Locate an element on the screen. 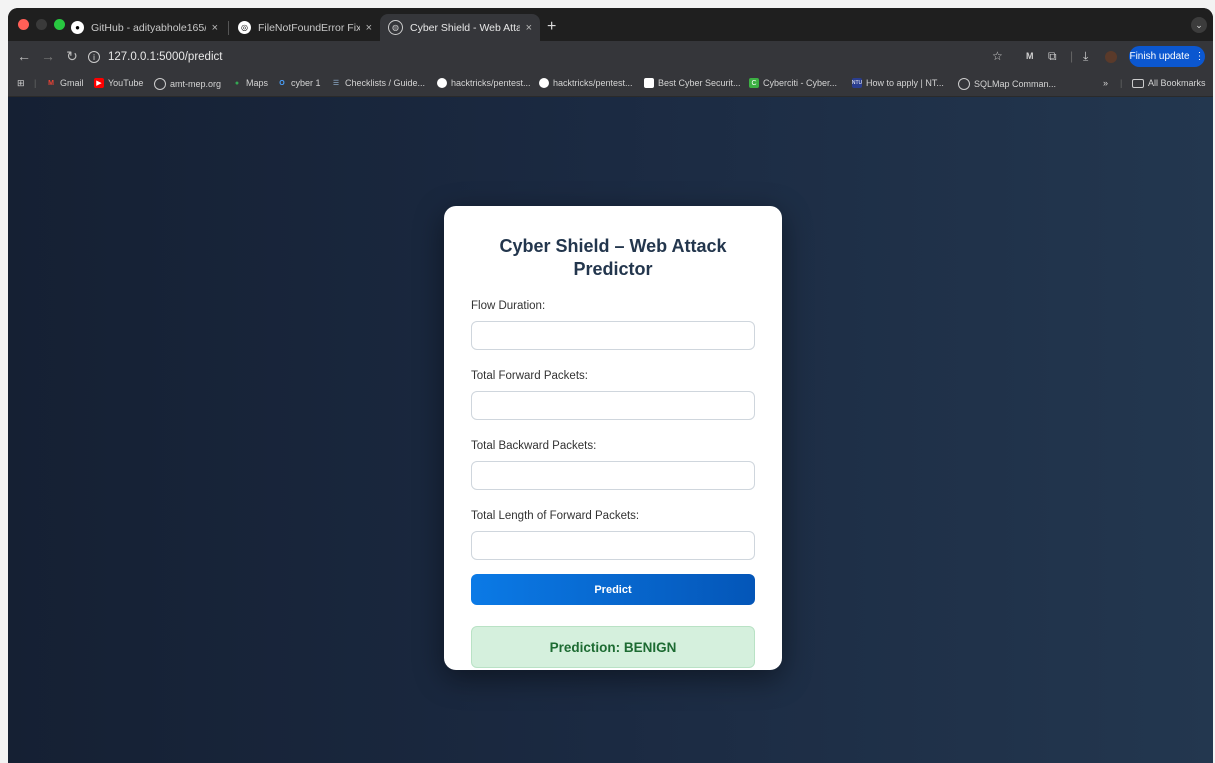 This screenshot has width=1215, height=763. tab-github: ● GitHub - adityabhole165/Cyb × is located at coordinates (144, 27).